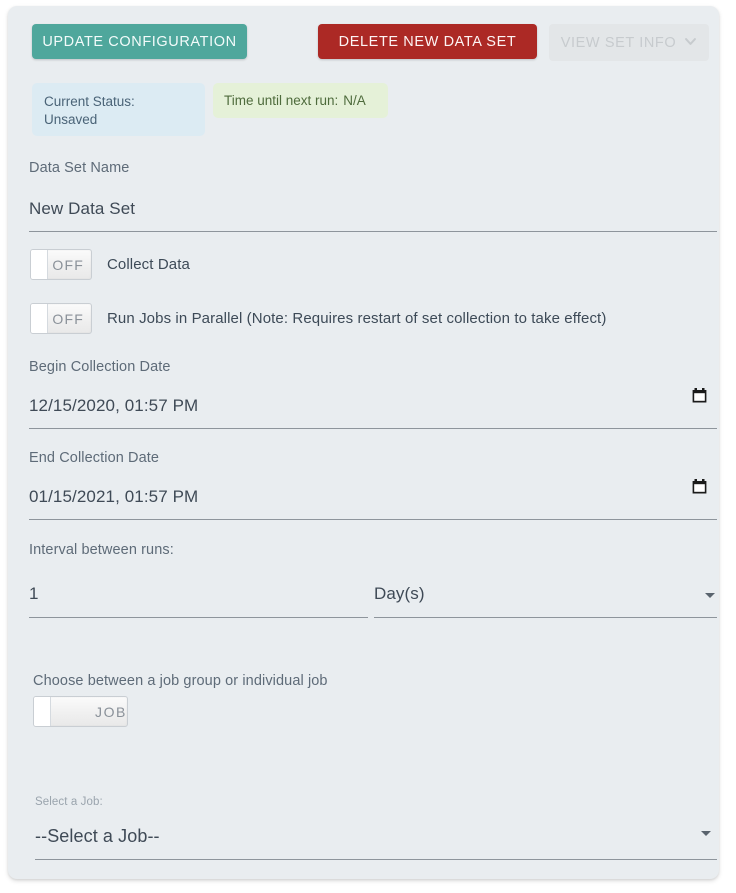 This screenshot has height=893, width=736. I want to click on begin-collection-date-label: Begin Collection Date, so click(100, 367).